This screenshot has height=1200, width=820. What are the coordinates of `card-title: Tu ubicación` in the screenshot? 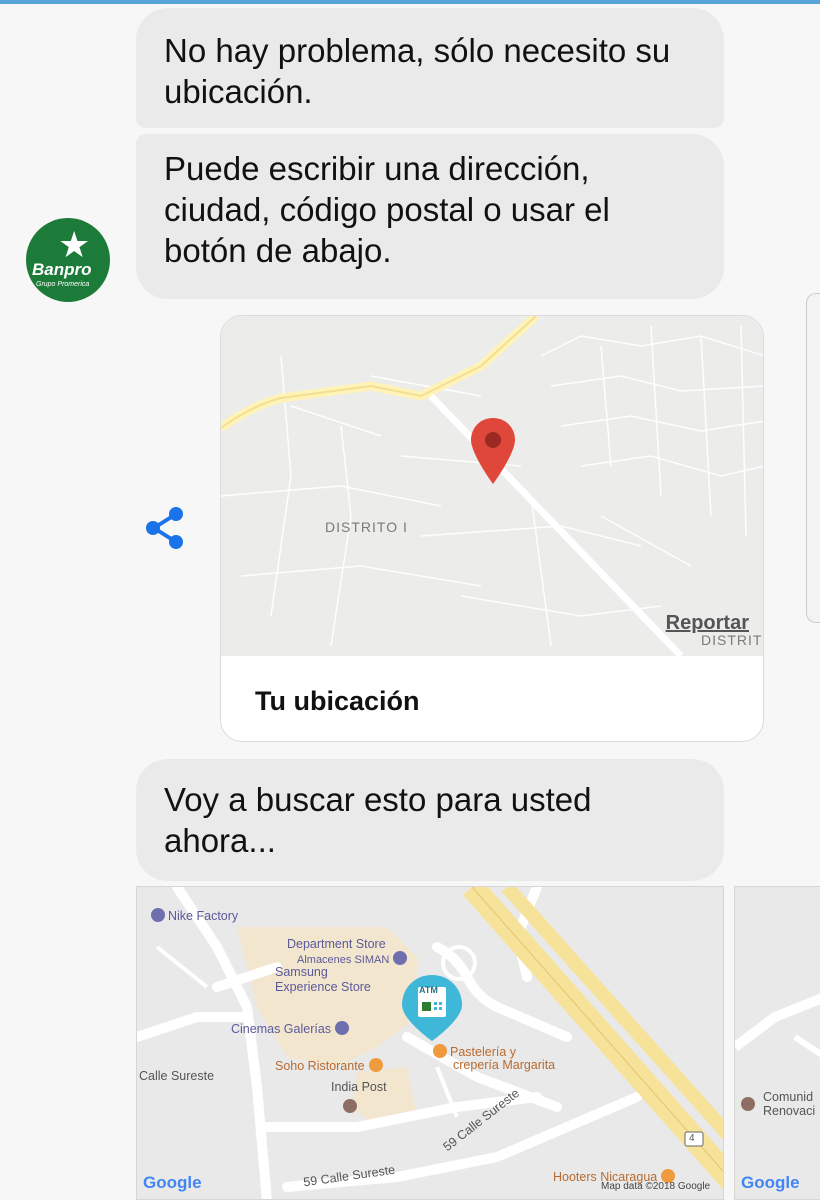 It's located at (337, 701).